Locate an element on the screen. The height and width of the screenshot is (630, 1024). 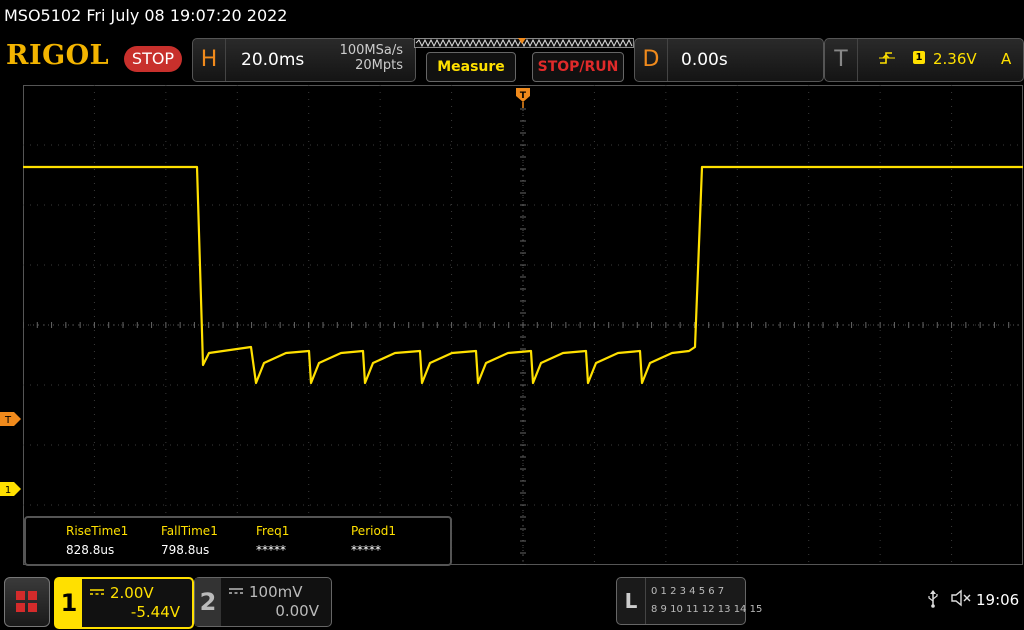
run-status-badge: STOP is located at coordinates (153, 59).